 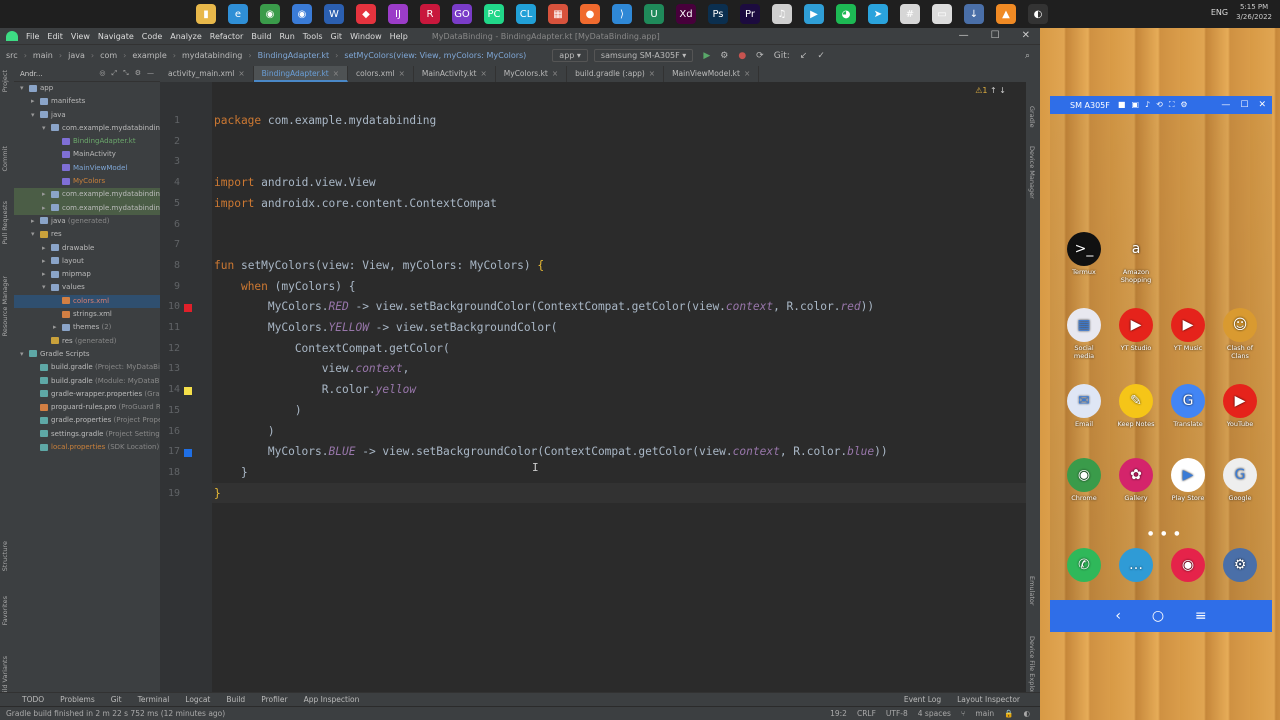 What do you see at coordinates (87, 367) in the screenshot?
I see `tree-item: build.gradle (Project: MyDataBinding)` at bounding box center [87, 367].